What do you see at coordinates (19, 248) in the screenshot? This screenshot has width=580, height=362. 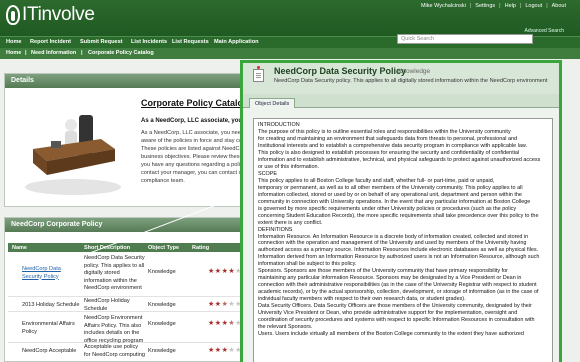 I see `column-name: Name` at bounding box center [19, 248].